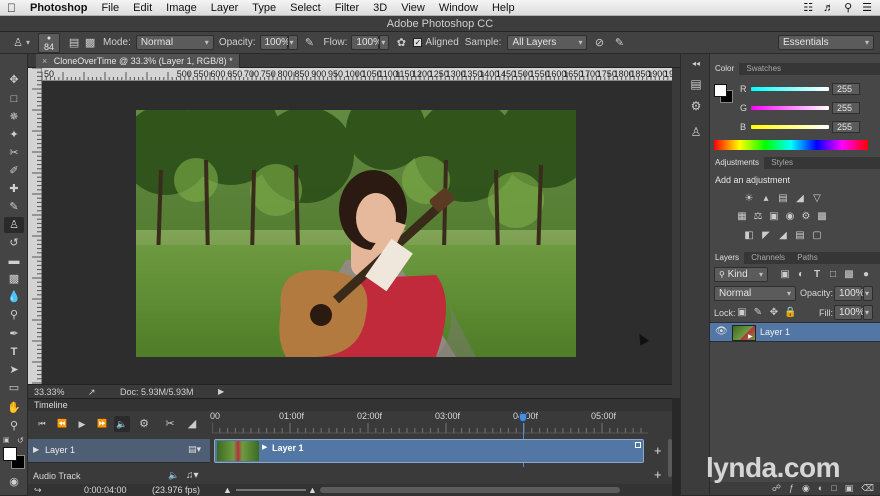 Image resolution: width=880 pixels, height=496 pixels. What do you see at coordinates (725, 69) in the screenshot?
I see `tab-color: Color` at bounding box center [725, 69].